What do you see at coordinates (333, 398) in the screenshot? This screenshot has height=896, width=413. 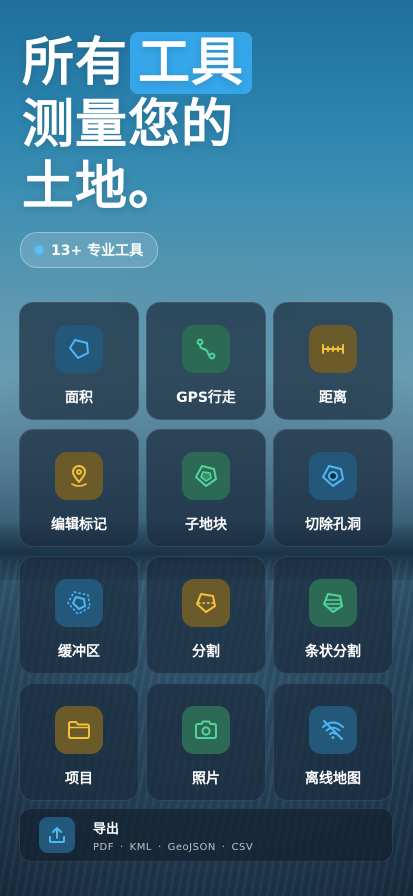 I see `tool-label: 距离` at bounding box center [333, 398].